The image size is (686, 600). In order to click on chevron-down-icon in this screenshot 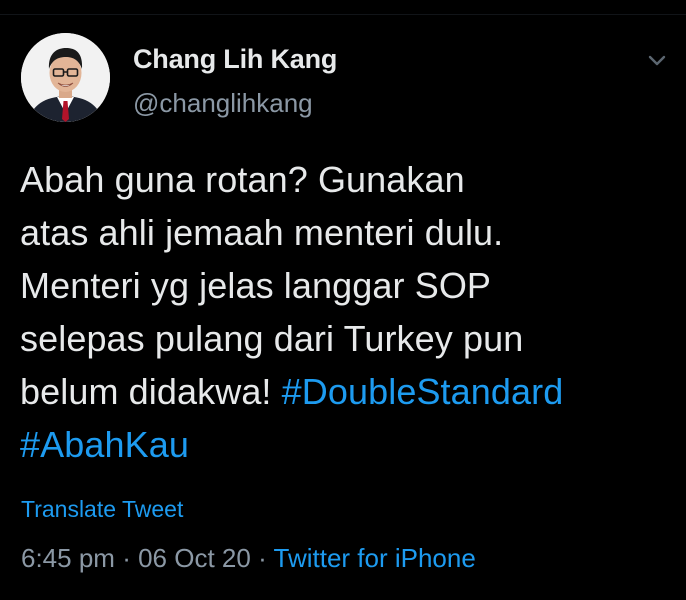, I will do `click(657, 60)`.